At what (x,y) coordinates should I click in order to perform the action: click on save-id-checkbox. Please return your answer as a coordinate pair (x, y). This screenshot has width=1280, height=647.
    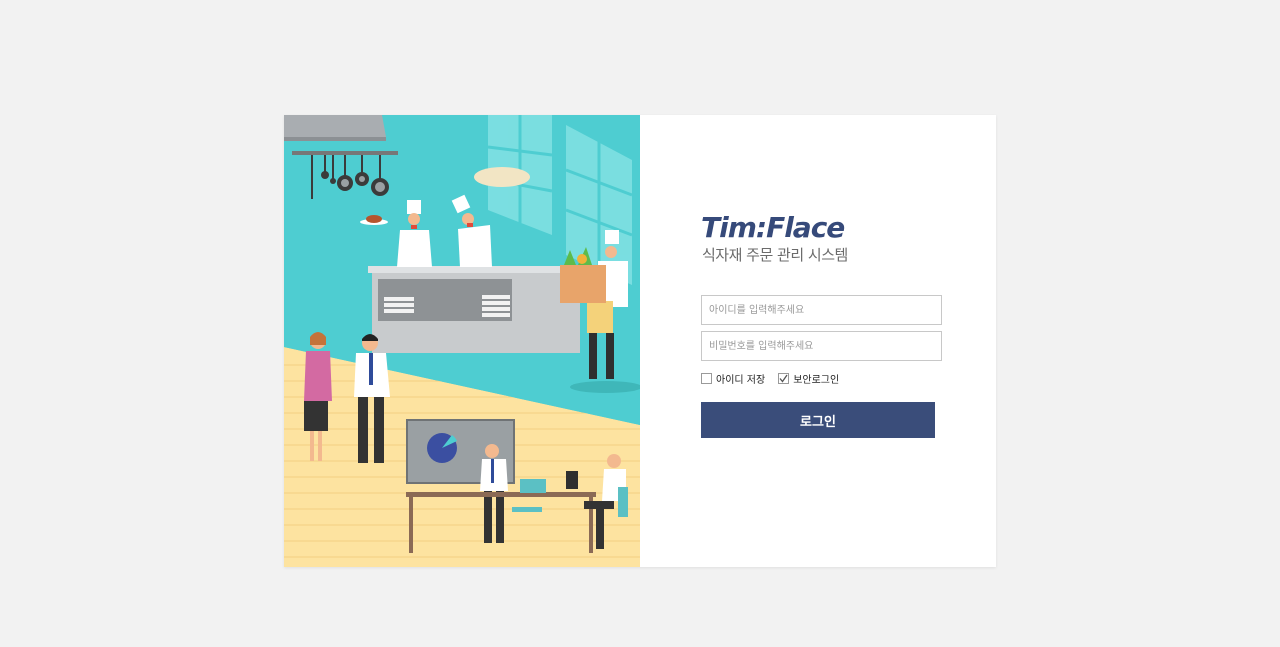
    Looking at the image, I should click on (706, 378).